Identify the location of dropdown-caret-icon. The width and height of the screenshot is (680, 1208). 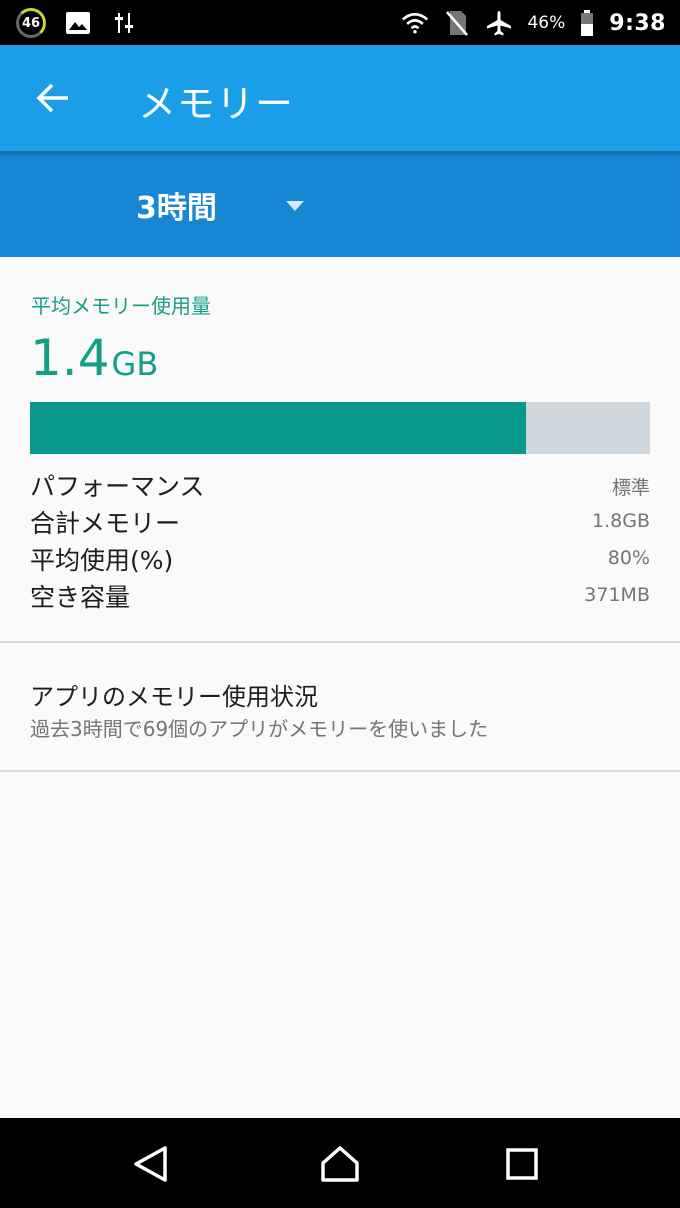
(295, 206).